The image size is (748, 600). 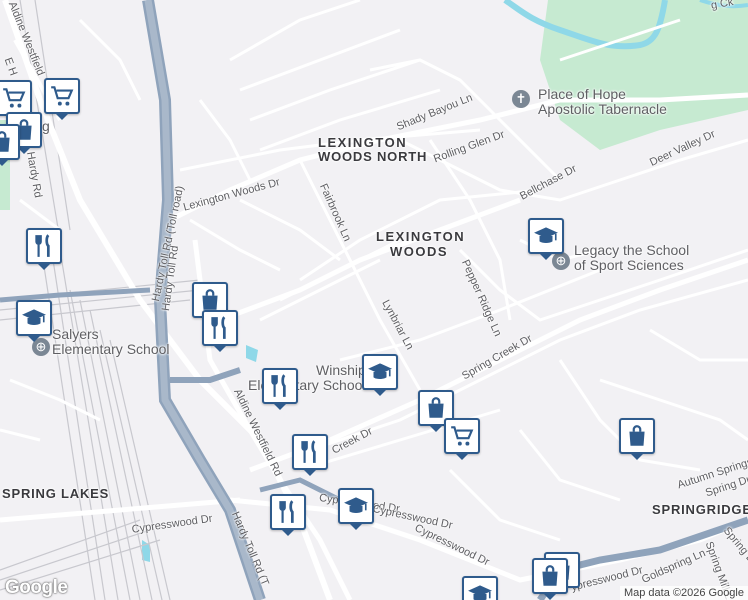 I want to click on area-label-spring-lakes: SPRING LAKES, so click(x=56, y=493).